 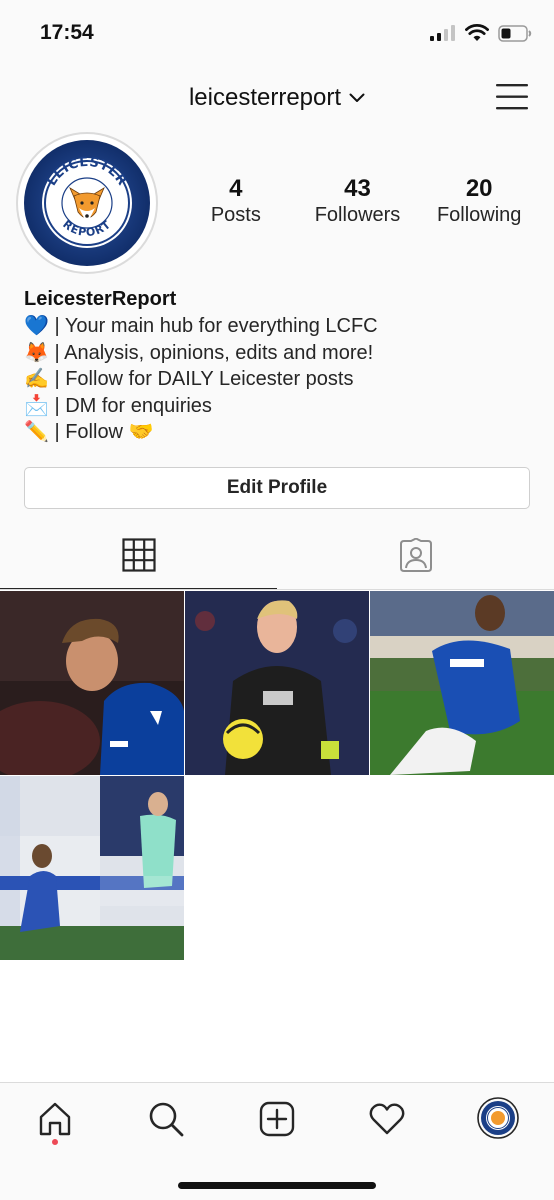 I want to click on profile-header: leicesterreport, so click(x=277, y=99).